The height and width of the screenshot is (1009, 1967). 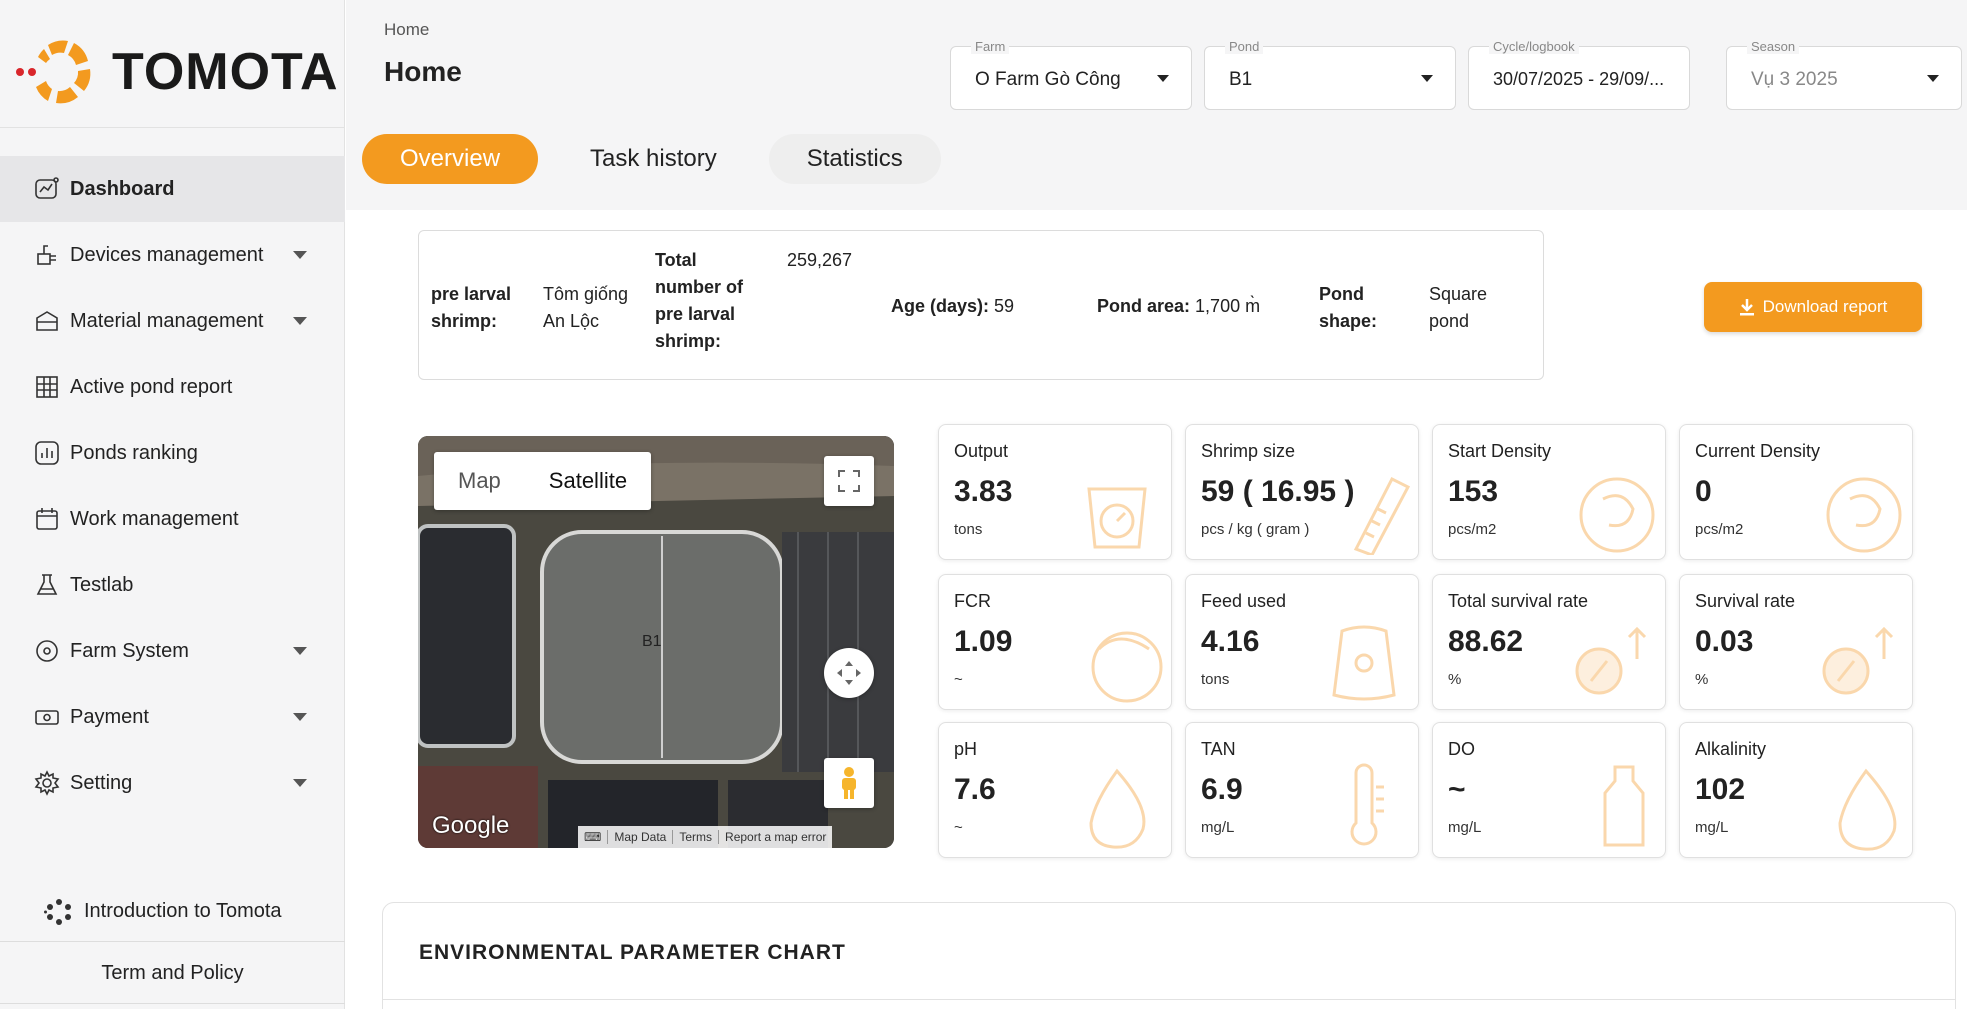 What do you see at coordinates (775, 837) in the screenshot?
I see `report-map-error-link: Report a map error` at bounding box center [775, 837].